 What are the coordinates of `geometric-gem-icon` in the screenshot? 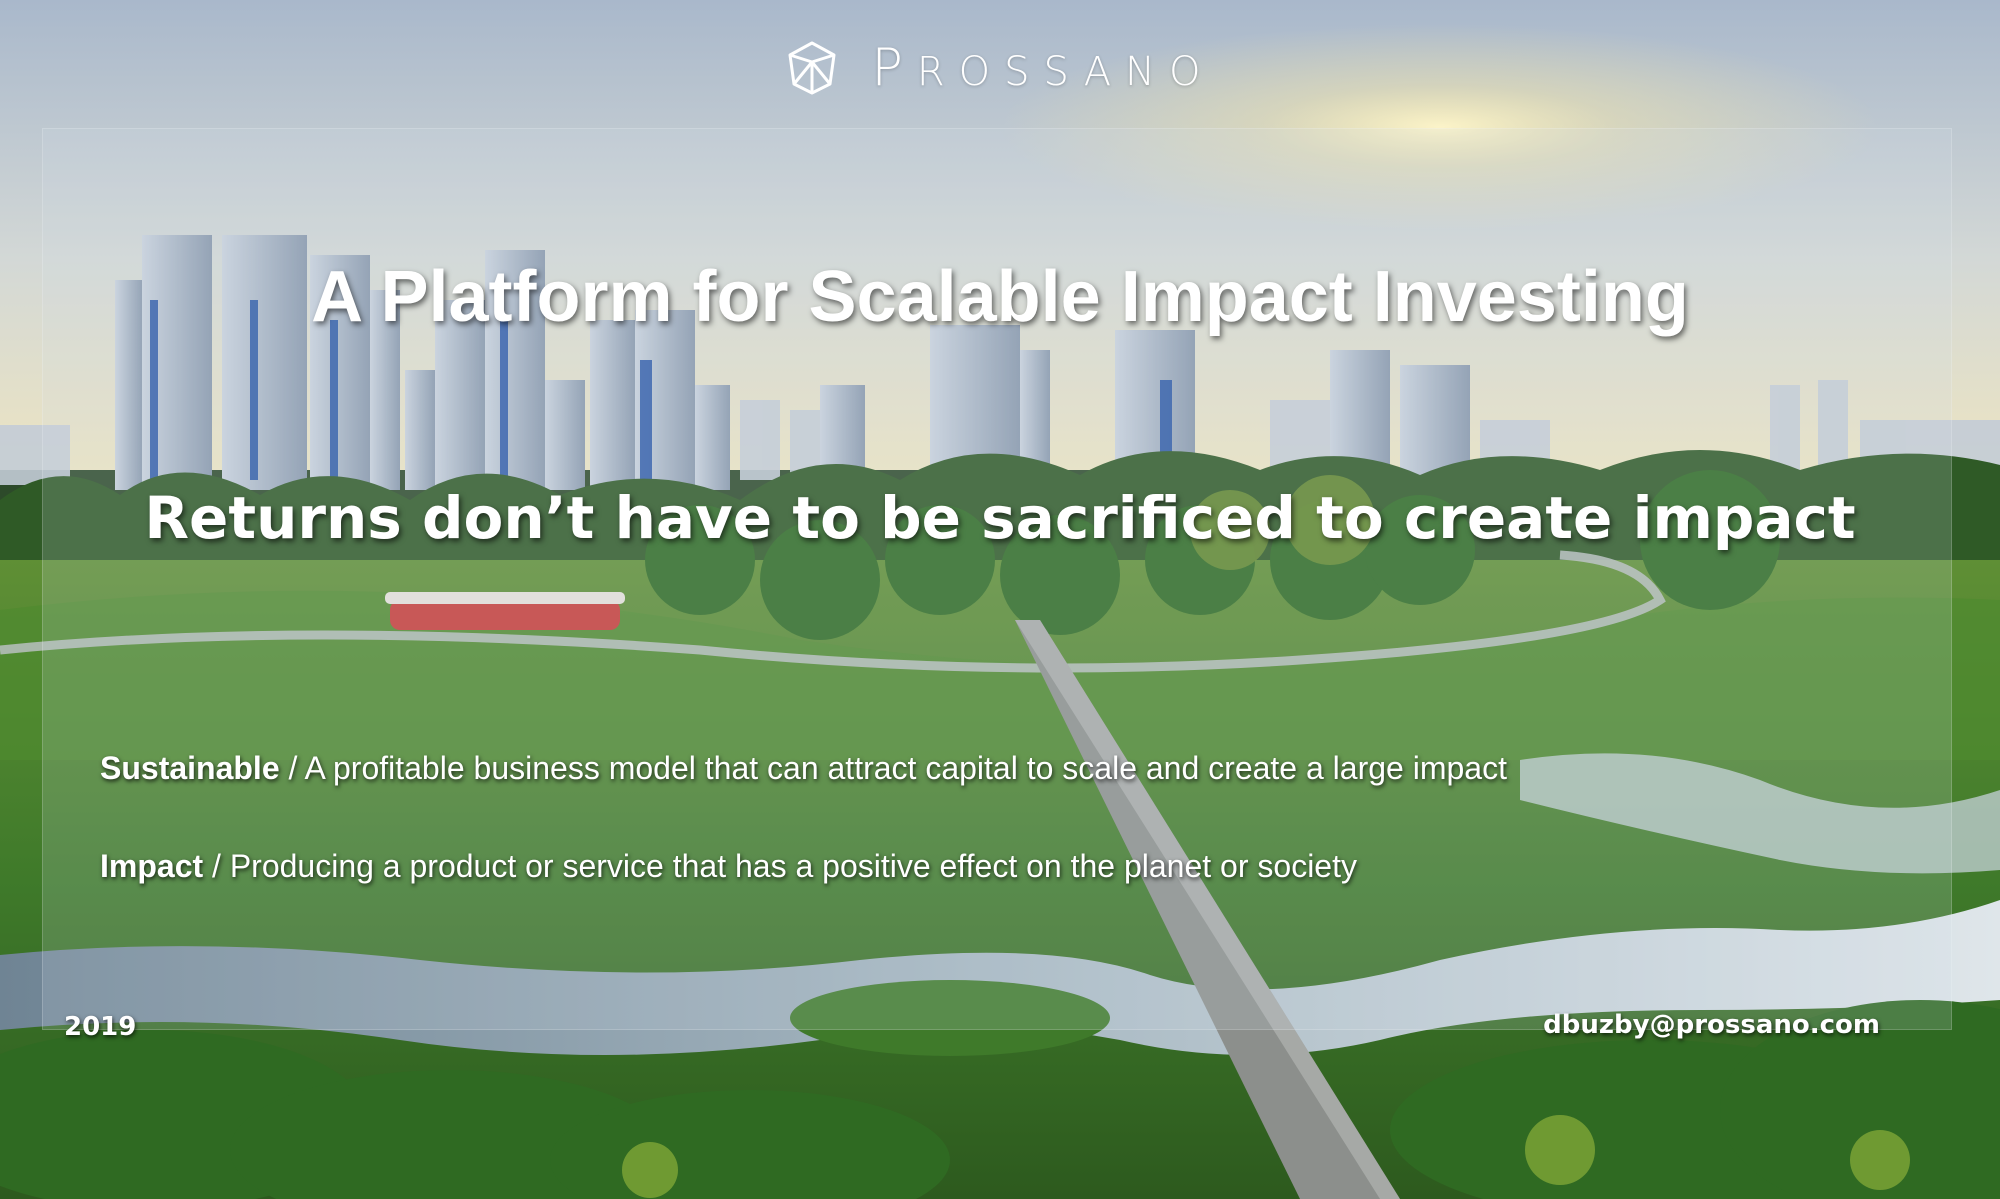 It's located at (812, 68).